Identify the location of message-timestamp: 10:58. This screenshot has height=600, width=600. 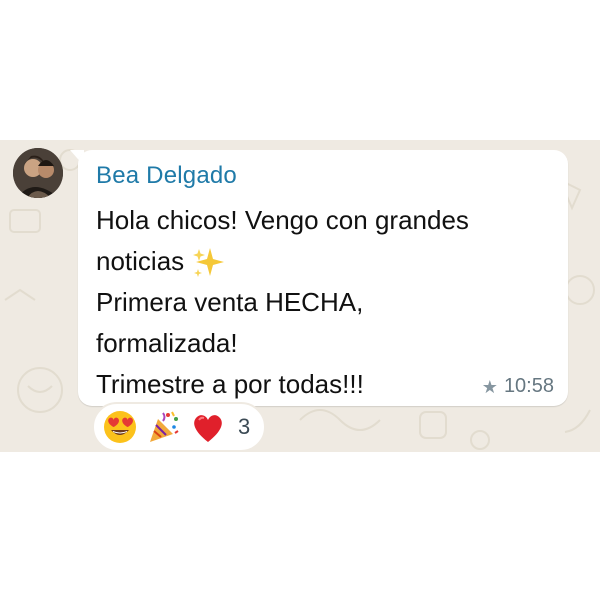
(528, 386).